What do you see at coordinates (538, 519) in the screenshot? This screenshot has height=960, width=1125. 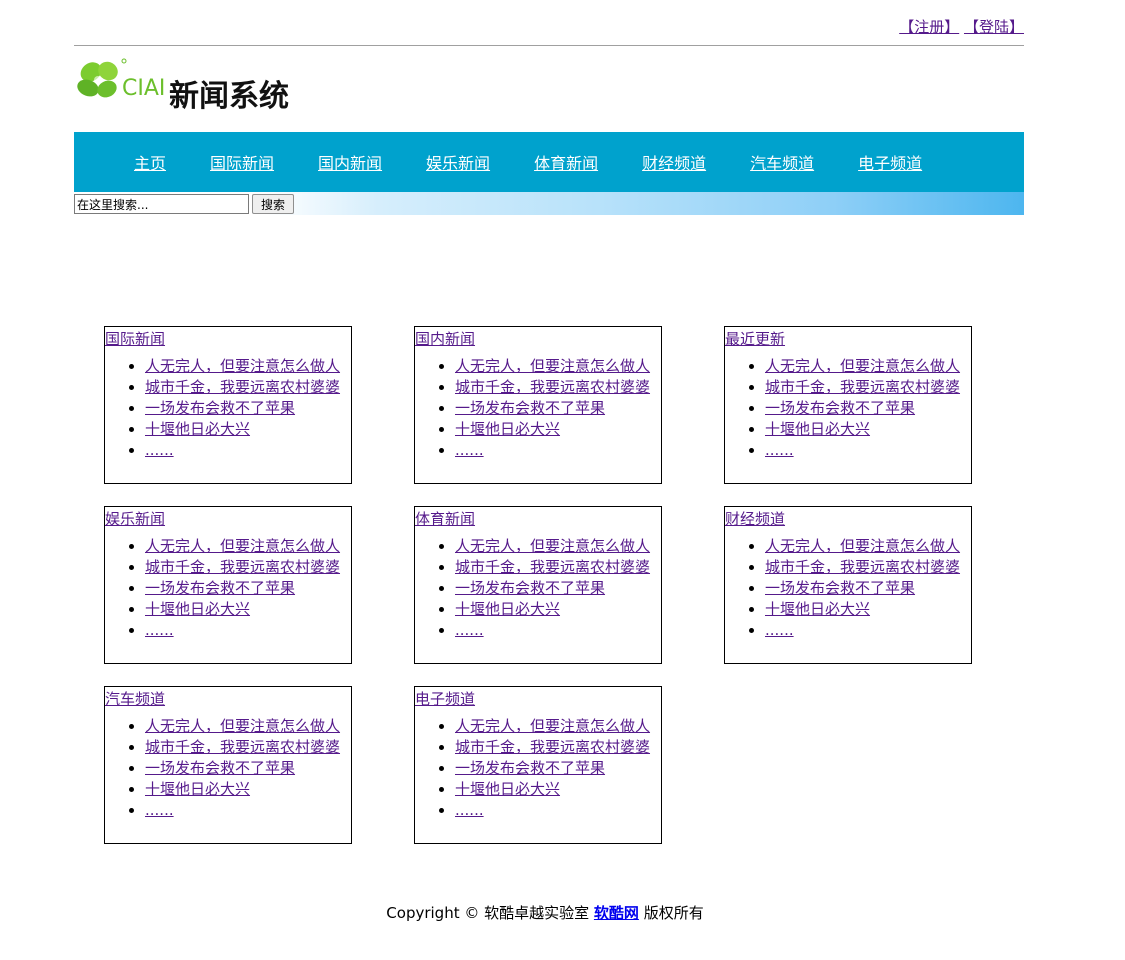 I see `section-title: 体育新闻` at bounding box center [538, 519].